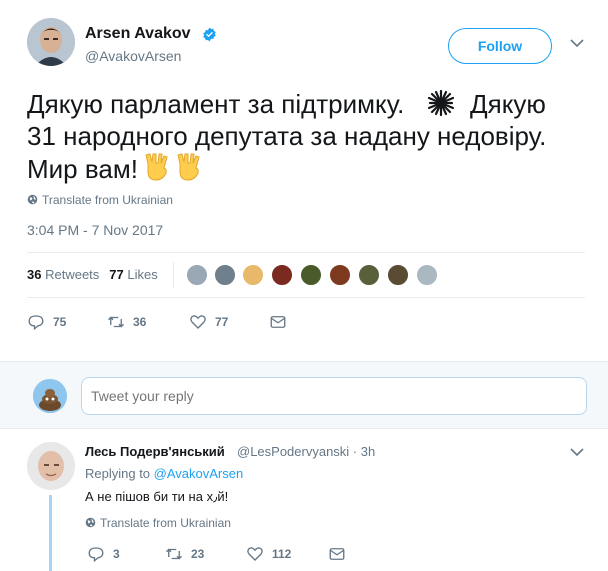  What do you see at coordinates (173, 275) in the screenshot?
I see `stats-separator` at bounding box center [173, 275].